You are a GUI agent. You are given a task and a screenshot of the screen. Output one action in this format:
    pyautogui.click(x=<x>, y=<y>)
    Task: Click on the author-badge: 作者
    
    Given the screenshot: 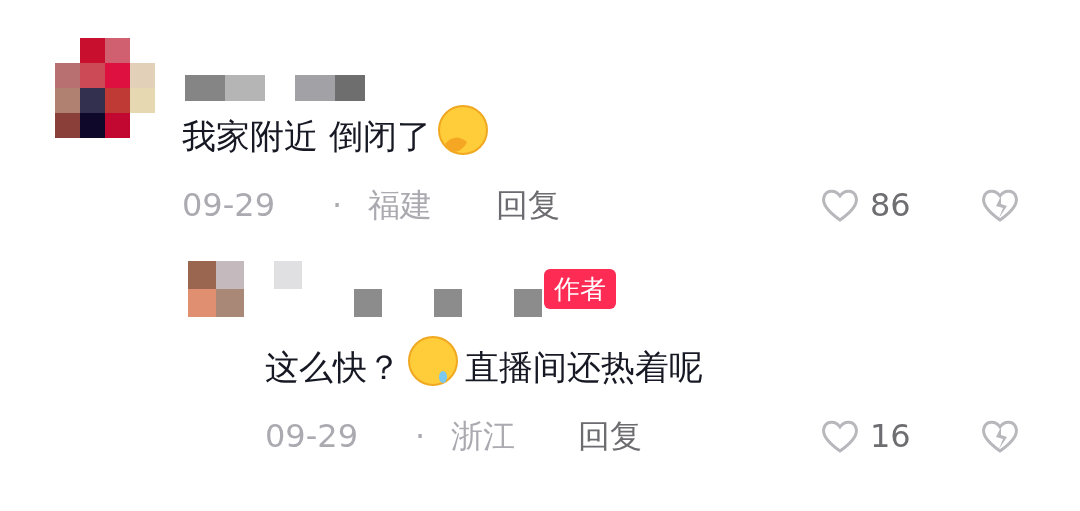 What is the action you would take?
    pyautogui.click(x=580, y=288)
    